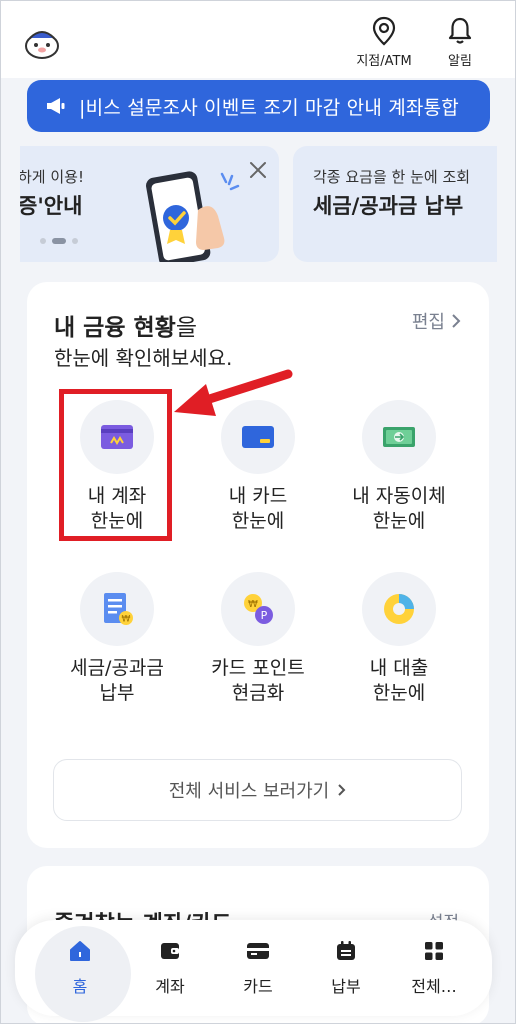  What do you see at coordinates (115, 328) in the screenshot?
I see `finance-title-bold: 내 금융 현황` at bounding box center [115, 328].